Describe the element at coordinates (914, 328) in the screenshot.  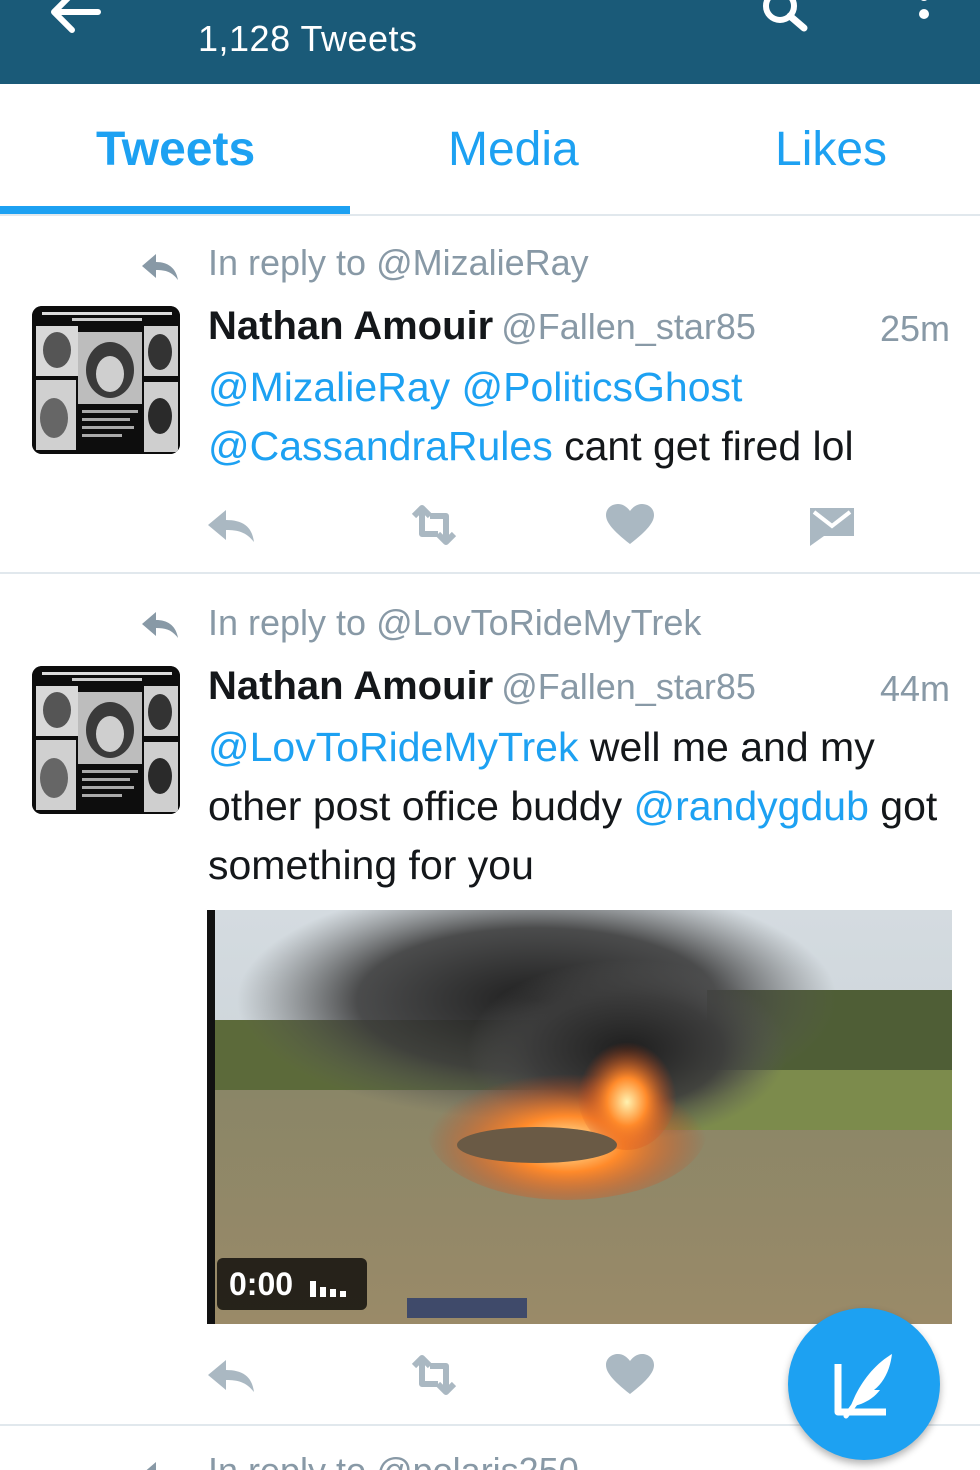
I see `tweet-time: 25m` at that location.